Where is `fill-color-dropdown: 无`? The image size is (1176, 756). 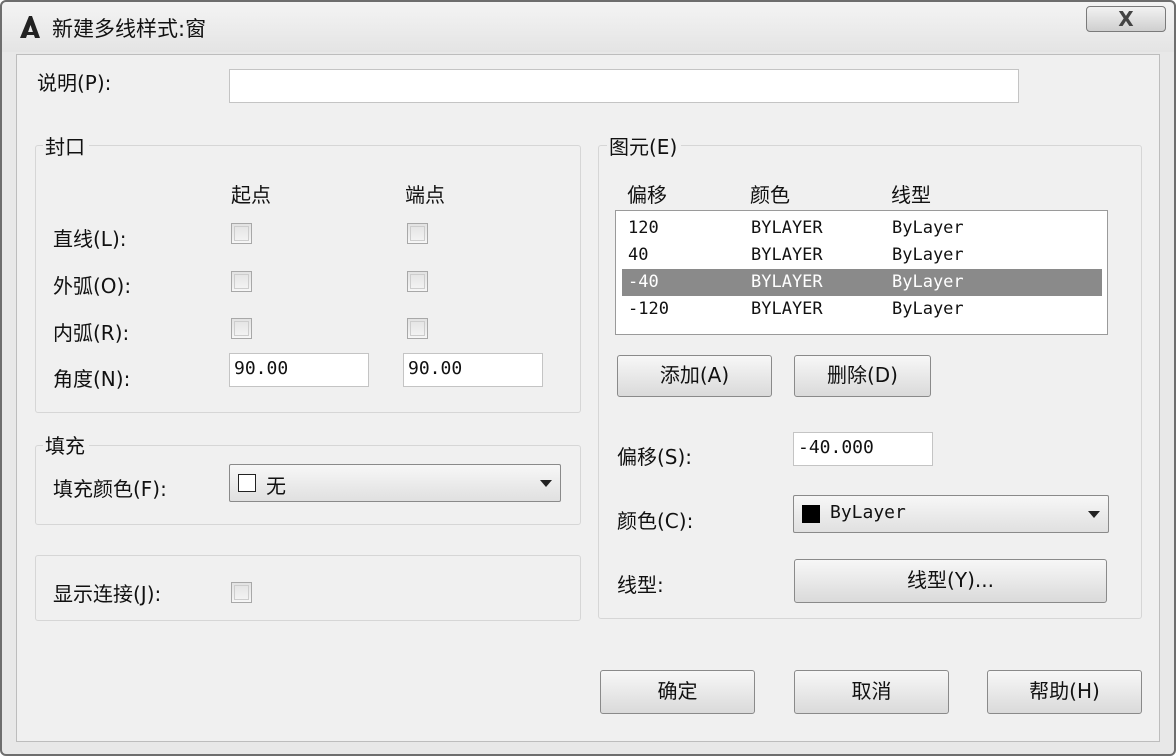 fill-color-dropdown: 无 is located at coordinates (395, 483).